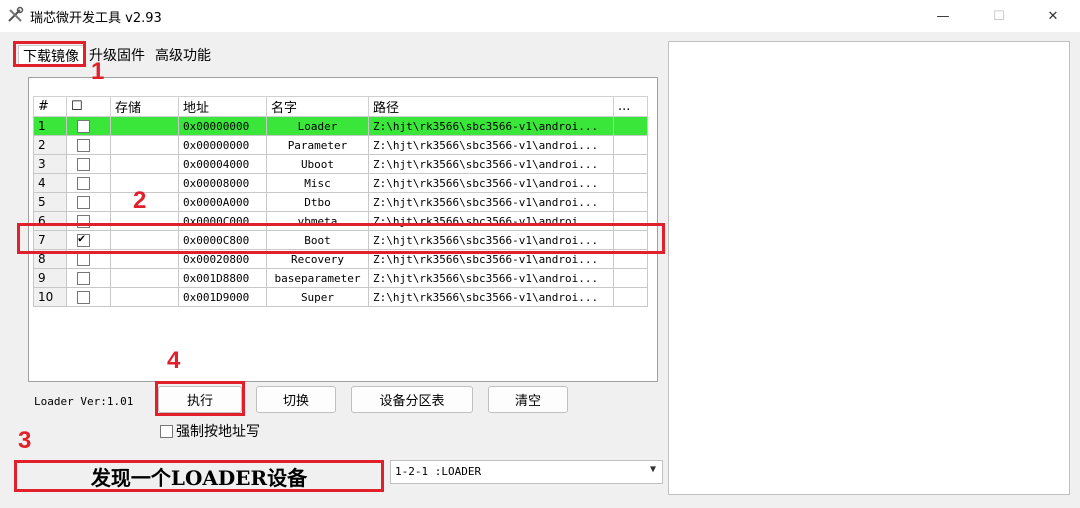 This screenshot has width=1080, height=508. I want to click on maximize-icon: ☐, so click(999, 16).